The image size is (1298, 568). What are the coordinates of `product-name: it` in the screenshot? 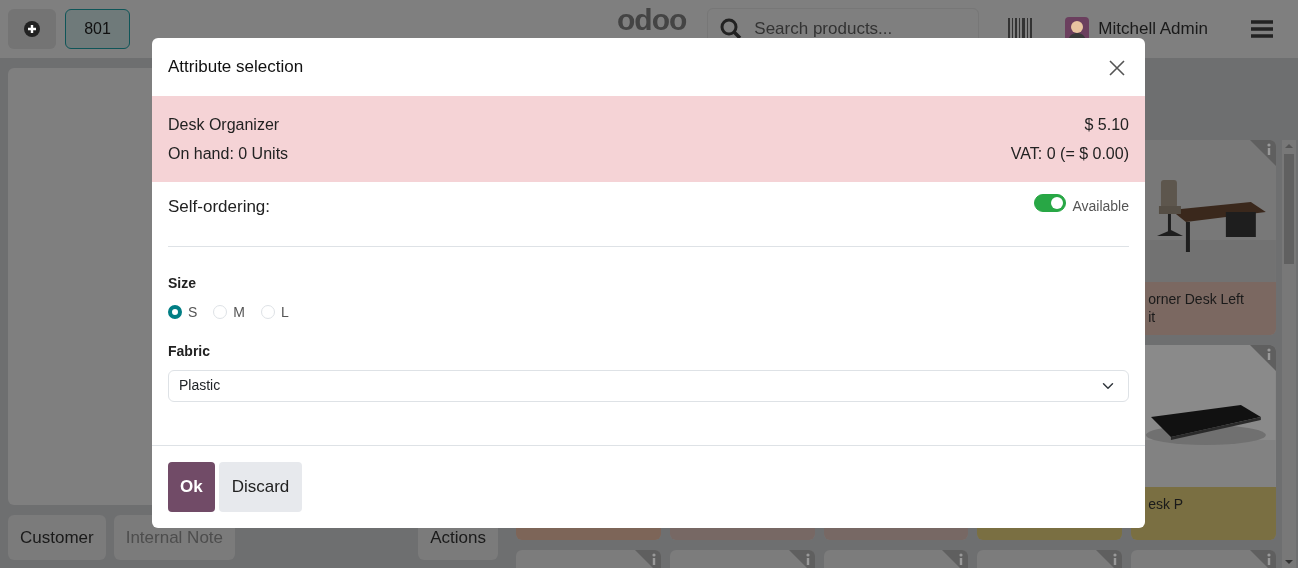 It's located at (1152, 317).